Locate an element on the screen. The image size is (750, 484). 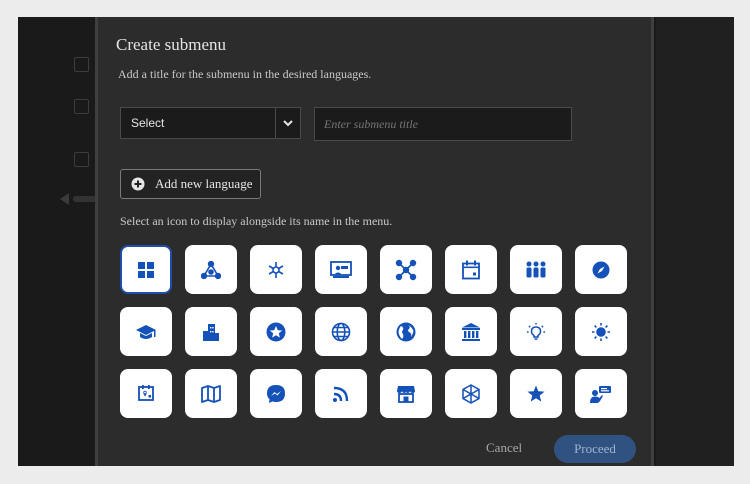
people-icon is located at coordinates (536, 269).